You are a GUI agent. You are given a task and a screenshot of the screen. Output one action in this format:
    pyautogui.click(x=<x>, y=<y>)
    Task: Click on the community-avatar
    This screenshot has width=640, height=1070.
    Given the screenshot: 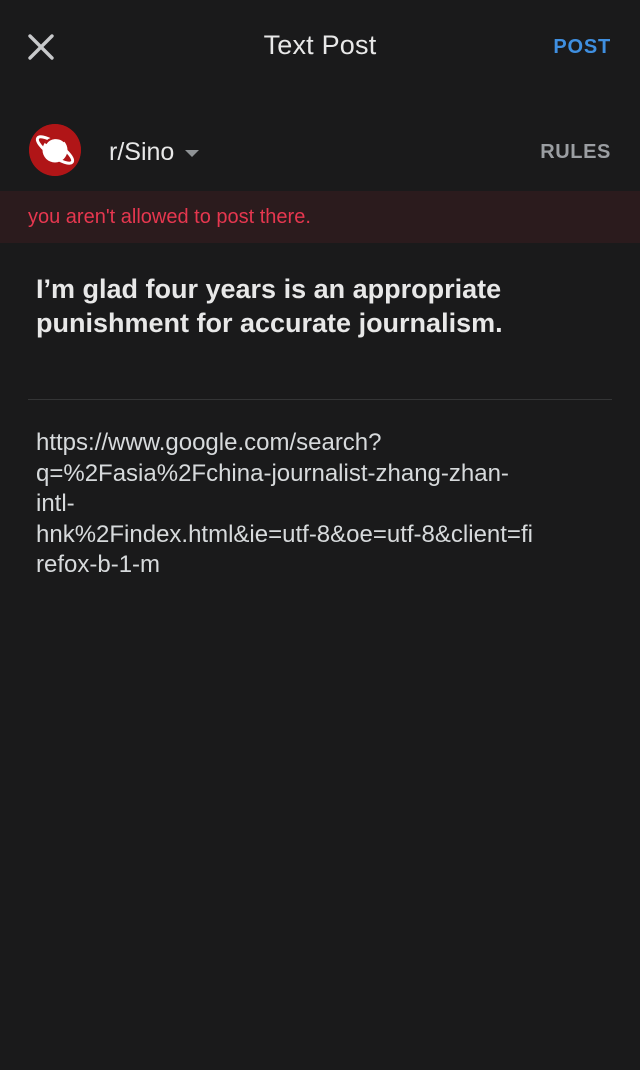 What is the action you would take?
    pyautogui.click(x=55, y=150)
    